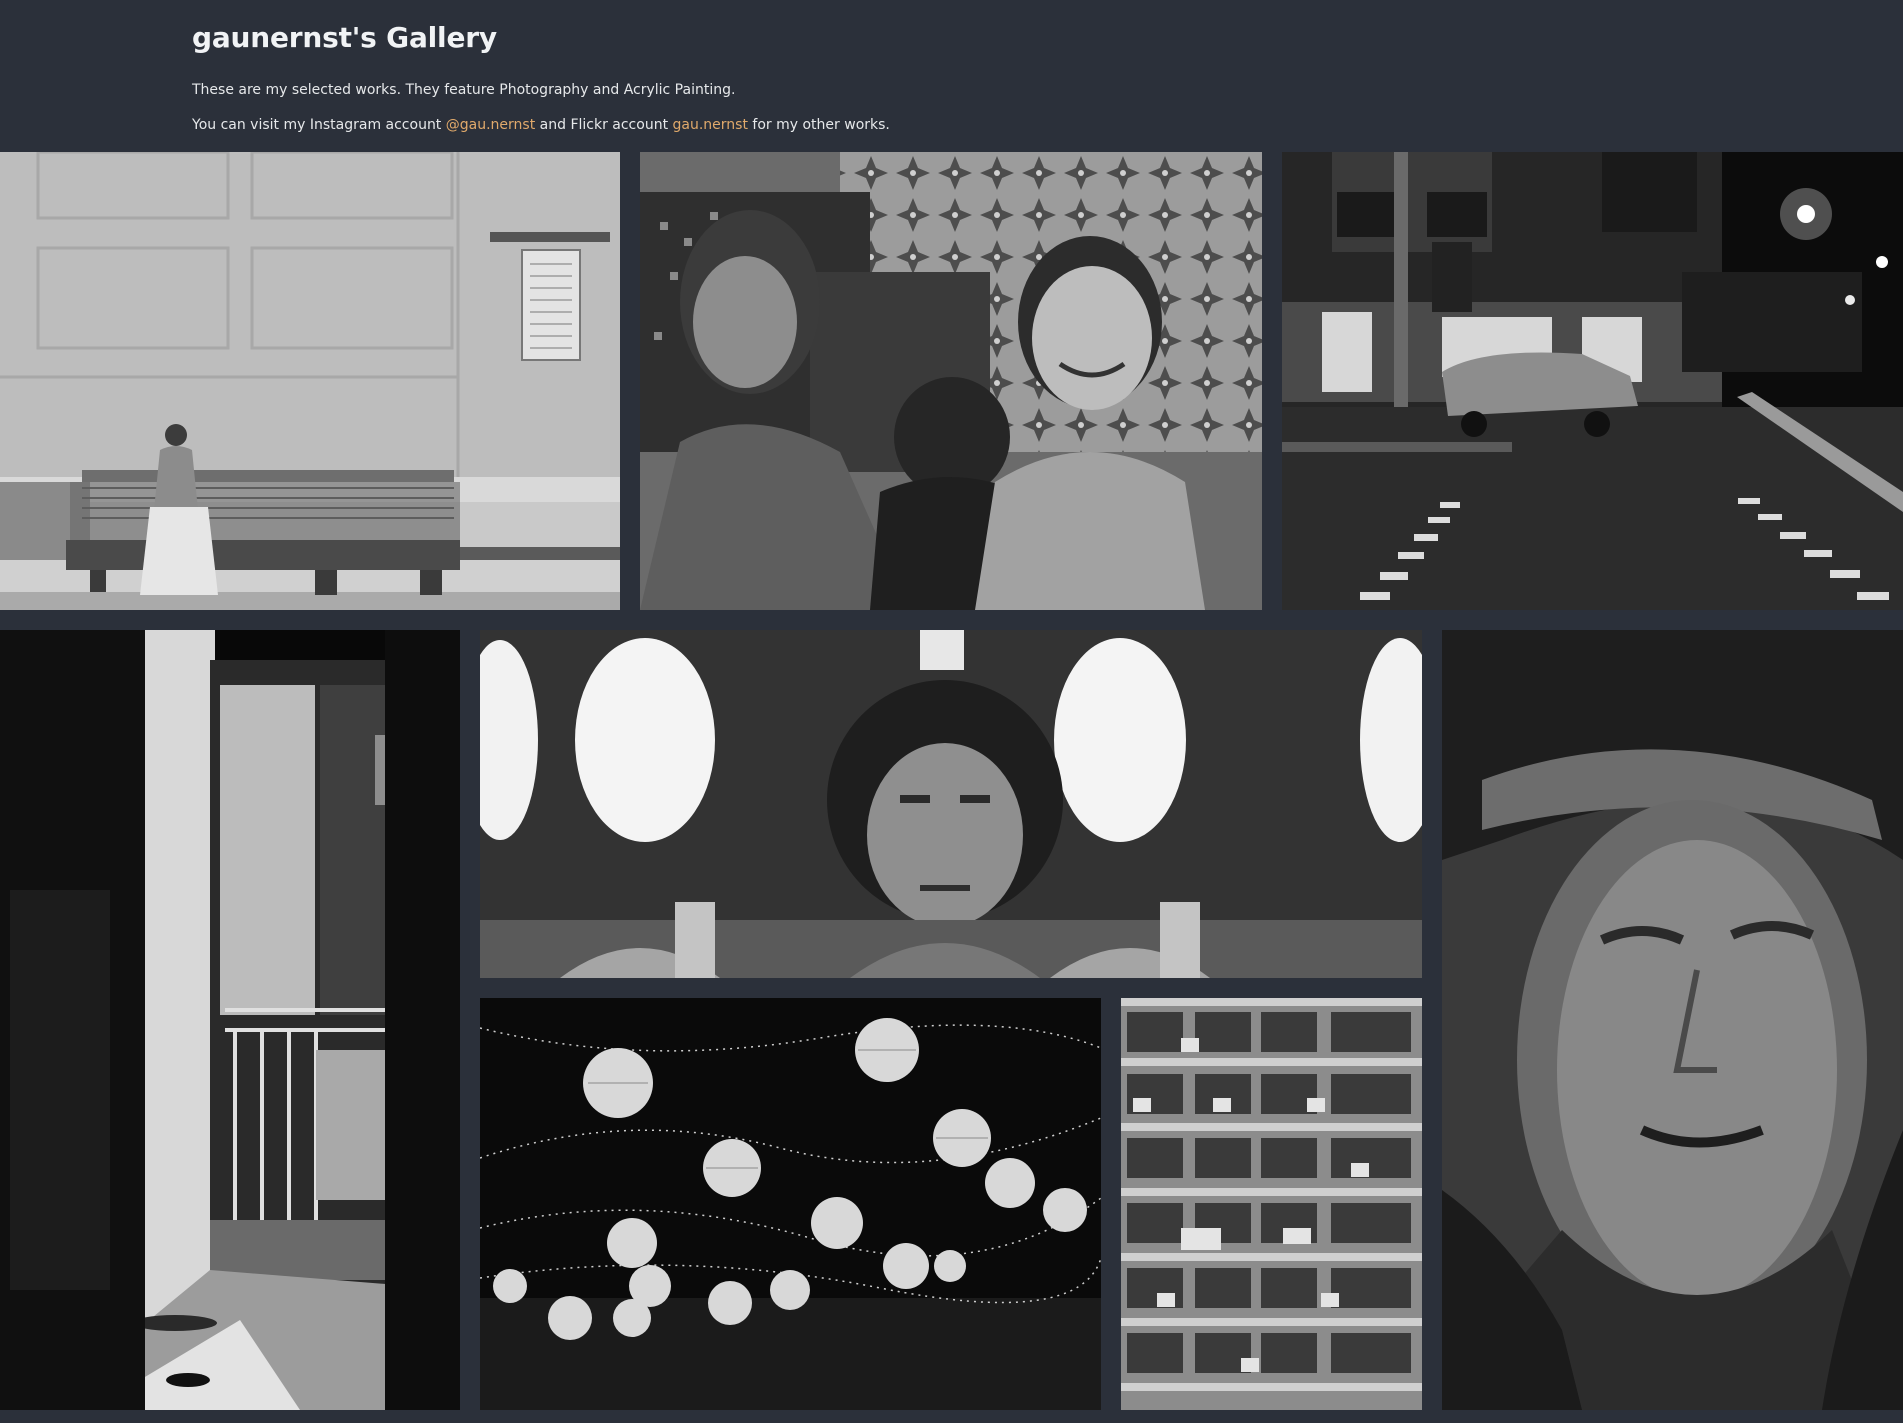 Image resolution: width=1903 pixels, height=1423 pixels. Describe the element at coordinates (710, 125) in the screenshot. I see `flickr-link: gau.nernst` at that location.